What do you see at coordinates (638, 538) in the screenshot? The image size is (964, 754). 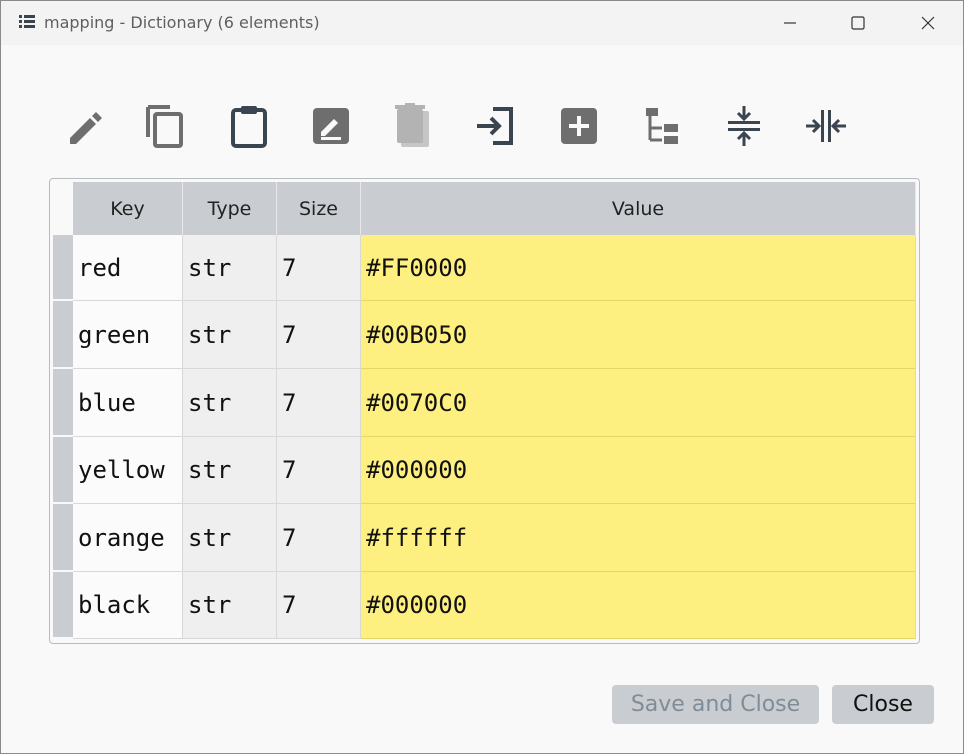 I see `table-cell-value: #ffffff` at bounding box center [638, 538].